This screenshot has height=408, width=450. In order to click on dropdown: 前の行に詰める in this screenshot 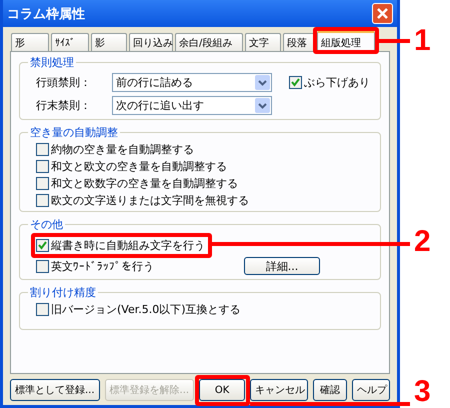, I will do `click(192, 82)`.